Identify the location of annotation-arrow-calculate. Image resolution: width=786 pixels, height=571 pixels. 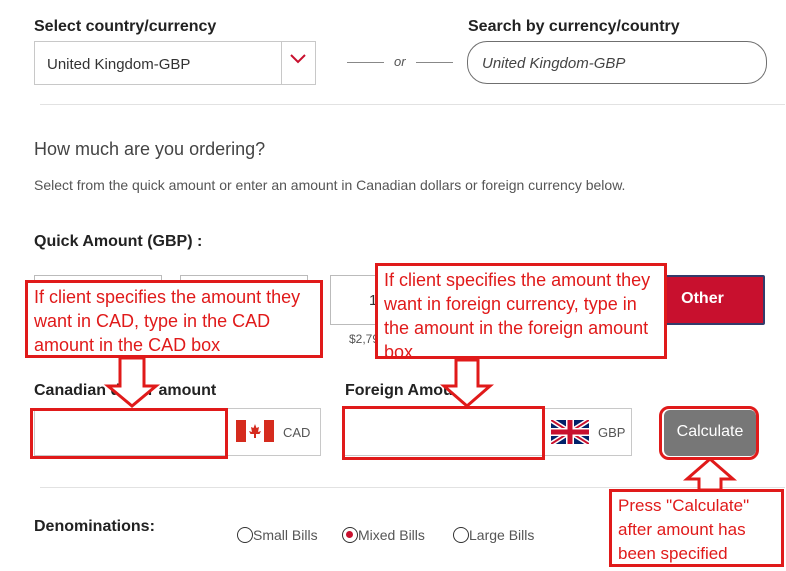
(710, 474).